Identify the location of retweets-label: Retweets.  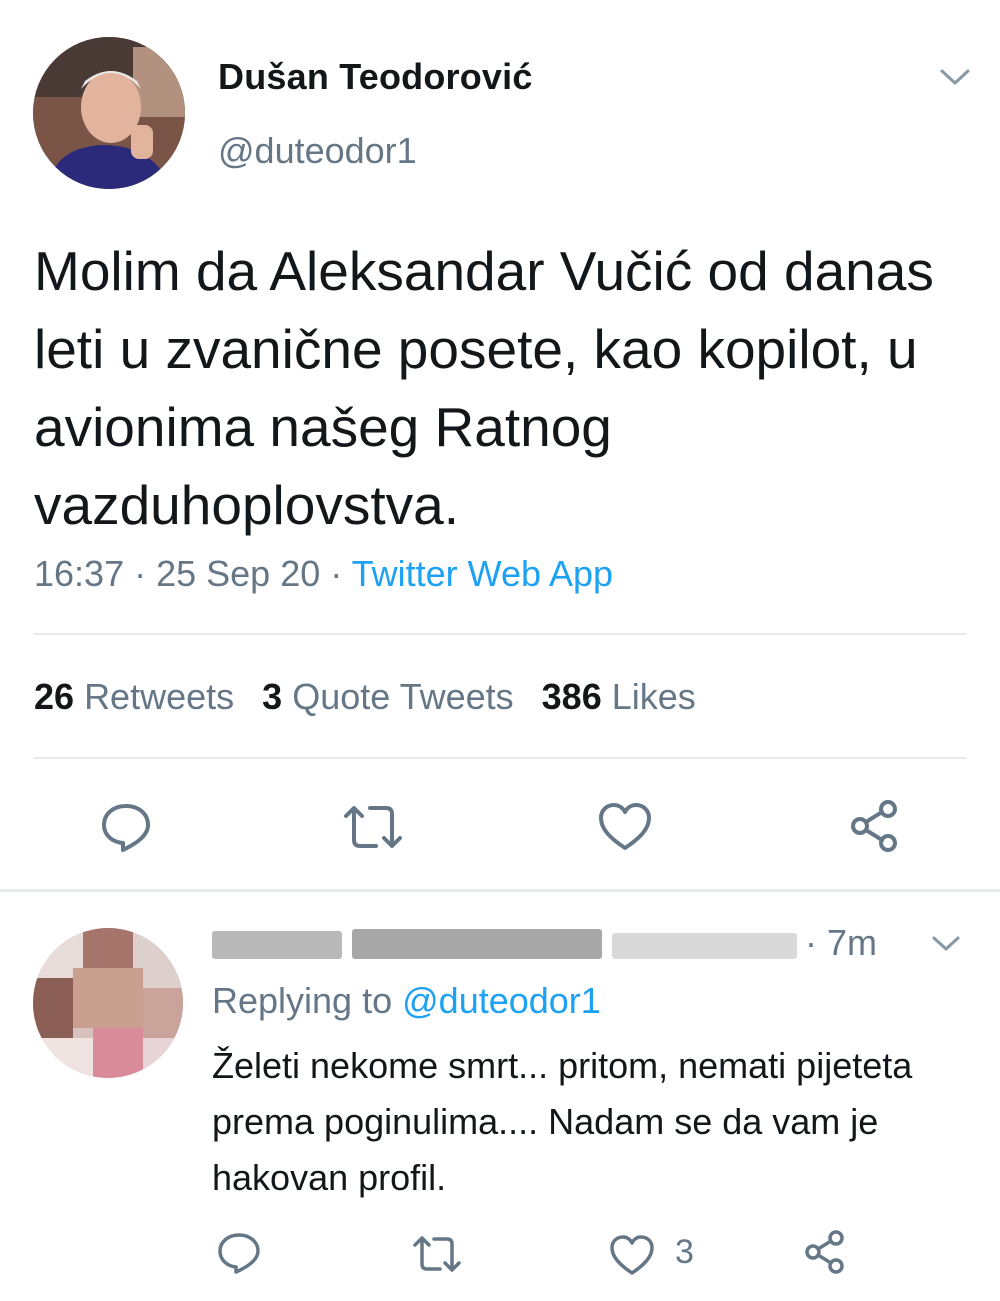
(159, 696).